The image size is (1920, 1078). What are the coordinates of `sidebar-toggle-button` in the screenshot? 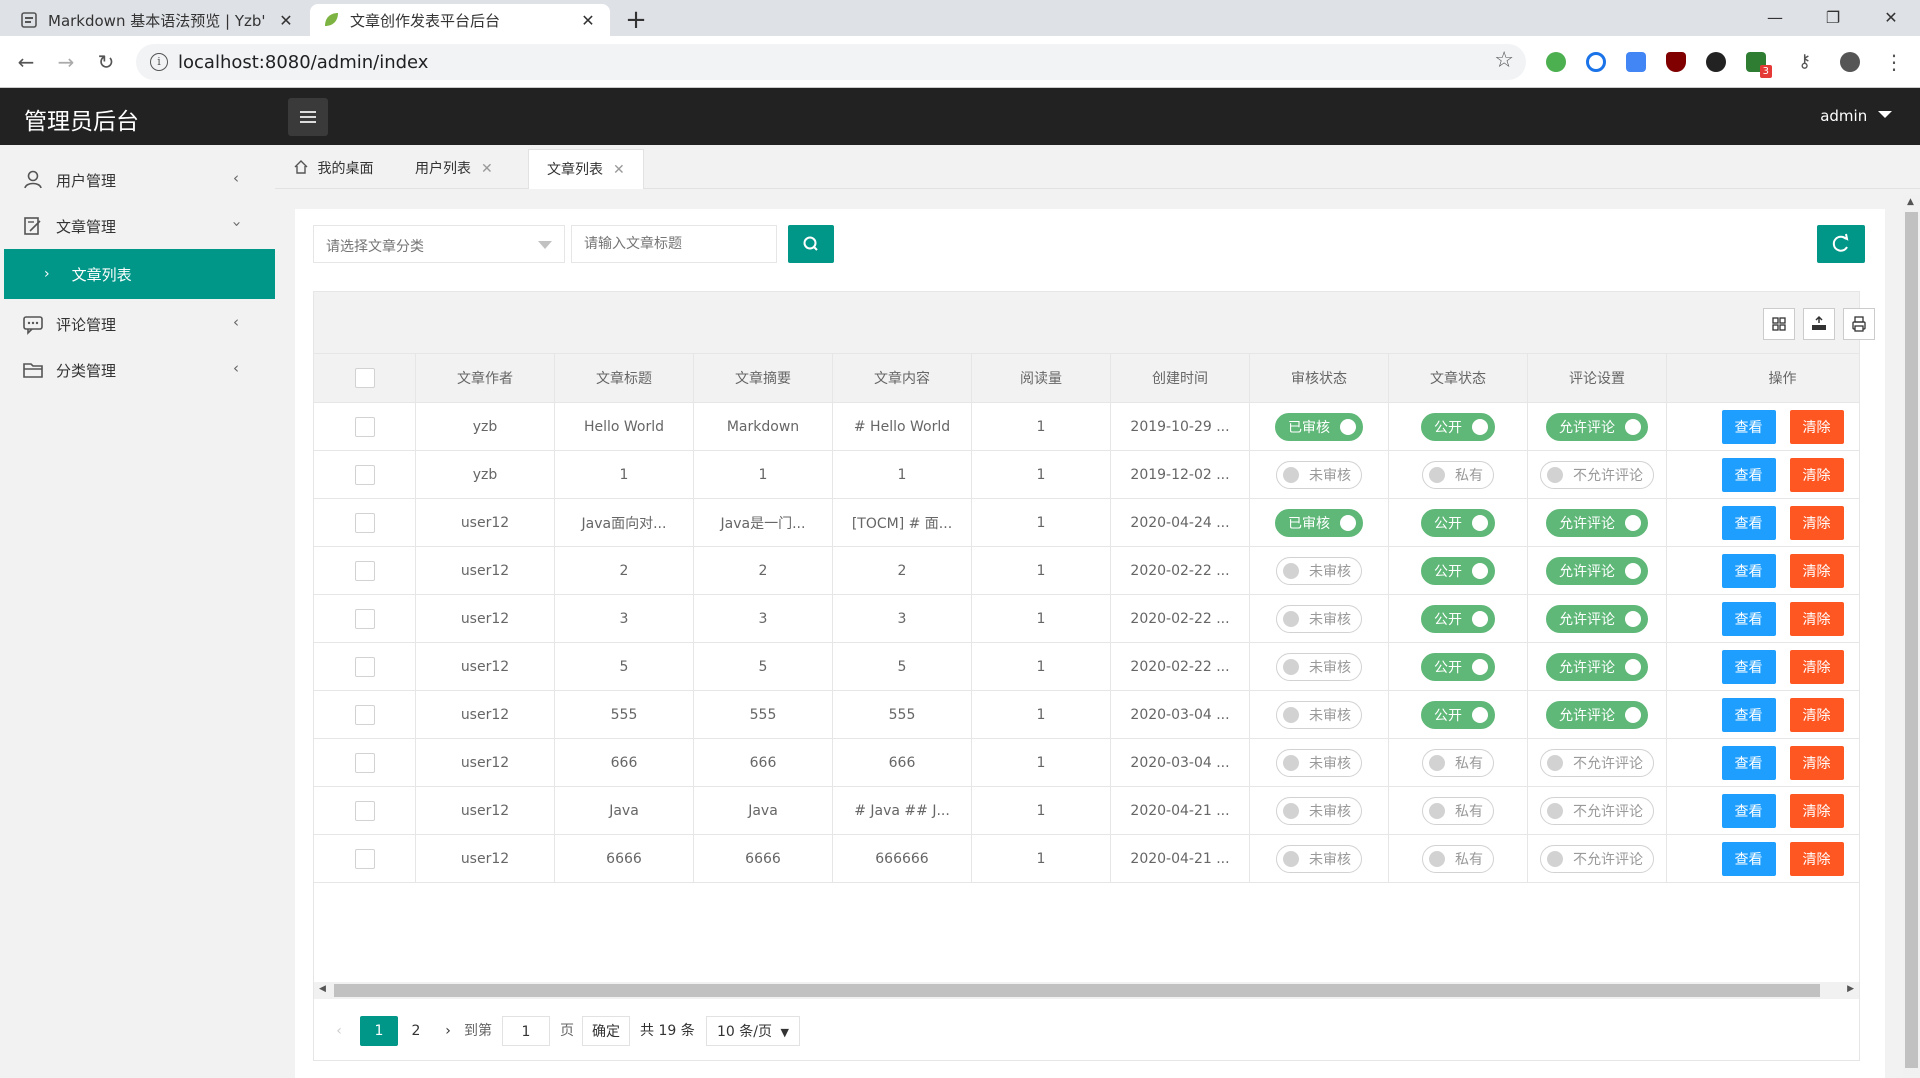 It's located at (308, 117).